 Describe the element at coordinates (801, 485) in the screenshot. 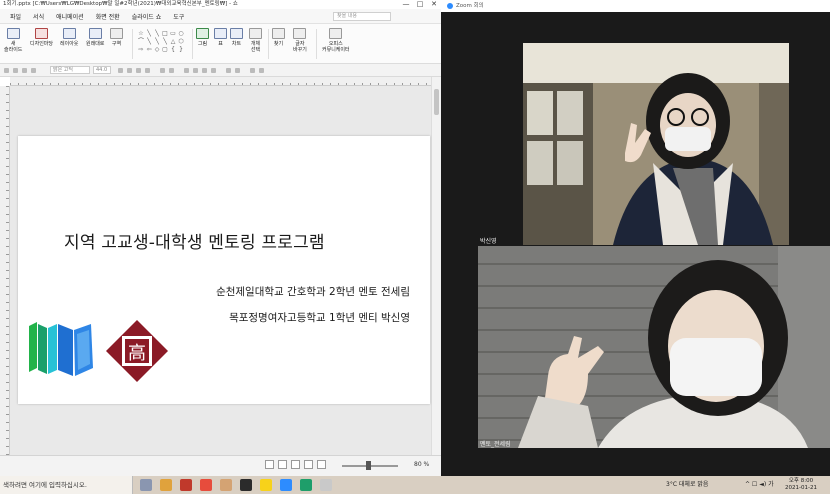

I see `taskbar-clock: 오후 8:00 2021-01-21` at that location.